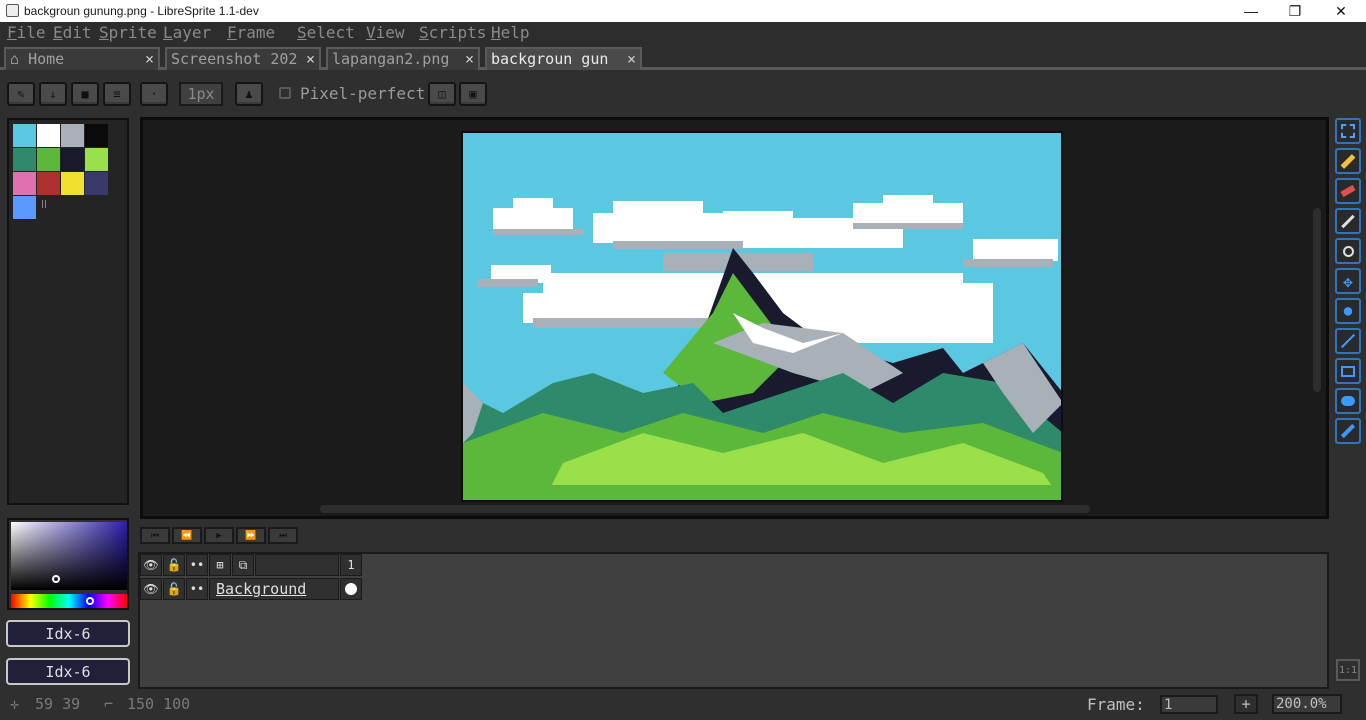 Image resolution: width=1366 pixels, height=720 pixels. What do you see at coordinates (56, 579) in the screenshot?
I see `sv-cursor-icon` at bounding box center [56, 579].